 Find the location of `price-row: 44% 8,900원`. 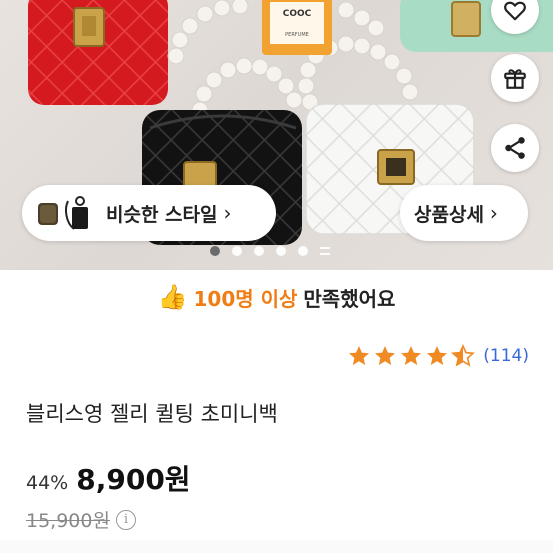

price-row: 44% 8,900원 is located at coordinates (108, 478).